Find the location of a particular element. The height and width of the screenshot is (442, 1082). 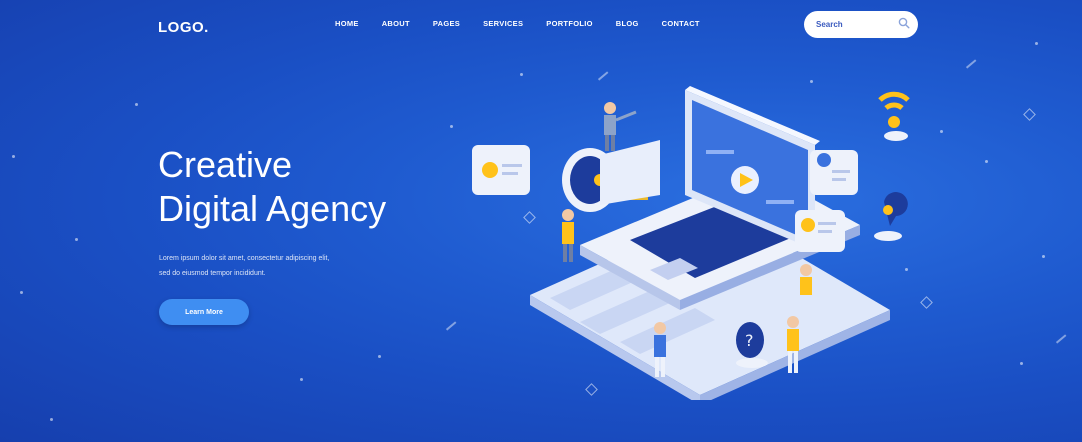

search-input is located at coordinates (856, 24).